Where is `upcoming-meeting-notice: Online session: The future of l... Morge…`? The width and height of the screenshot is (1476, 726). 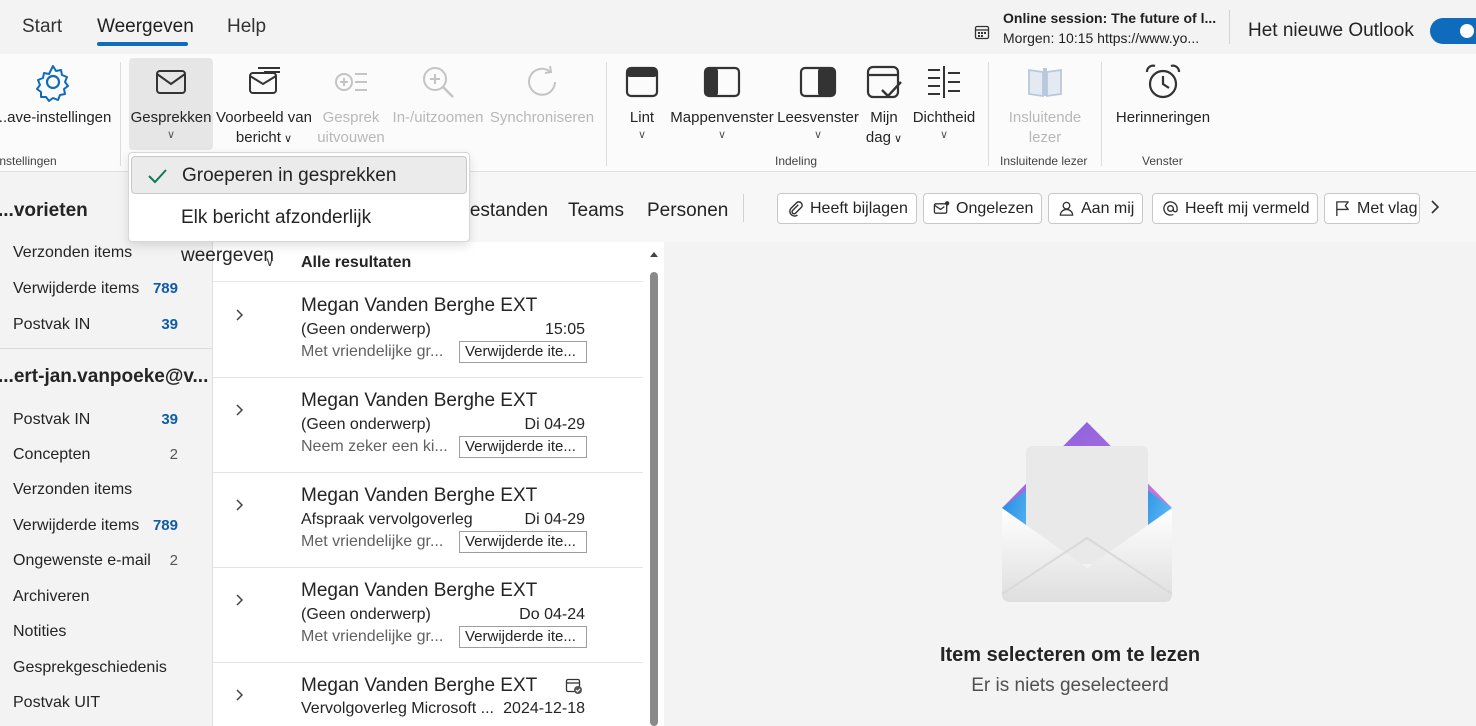 upcoming-meeting-notice: Online session: The future of l... Morge… is located at coordinates (1110, 28).